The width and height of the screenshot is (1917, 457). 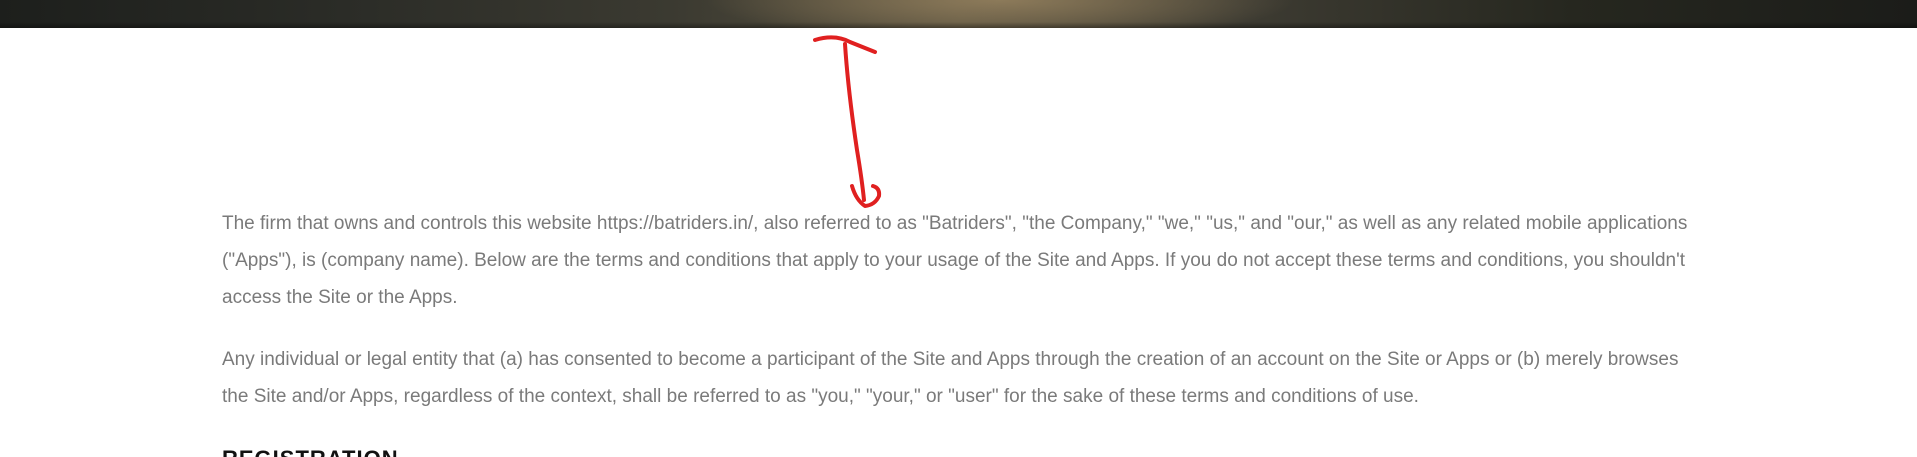 I want to click on registration-heading: REGISTRATION, so click(x=310, y=451).